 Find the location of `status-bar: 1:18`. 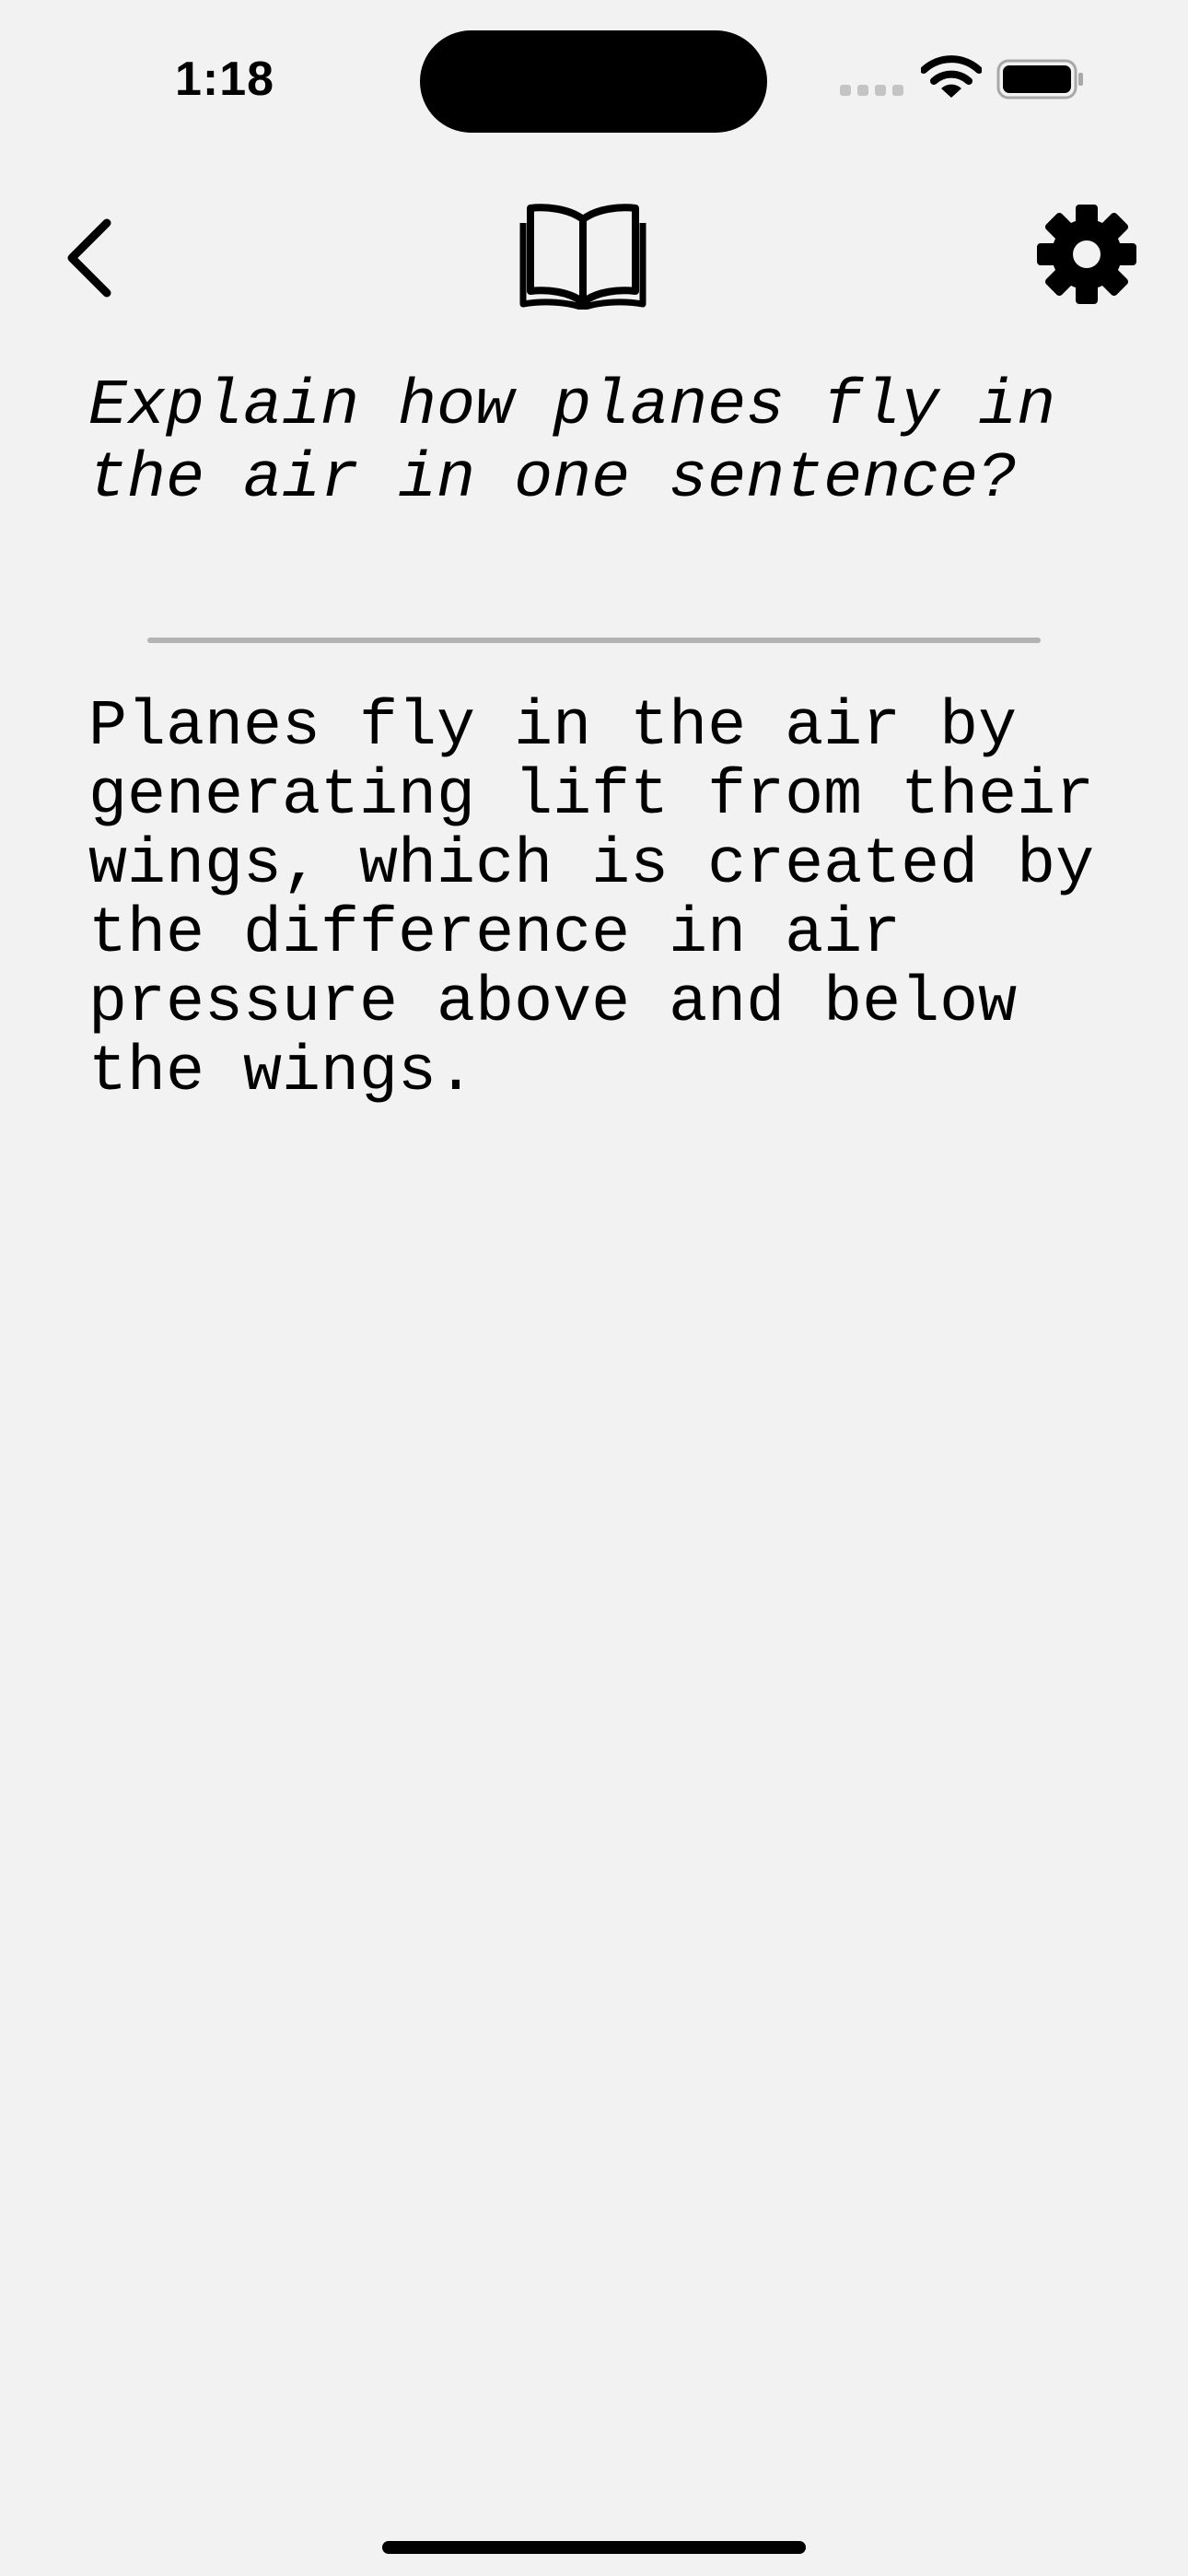

status-bar: 1:18 is located at coordinates (594, 78).